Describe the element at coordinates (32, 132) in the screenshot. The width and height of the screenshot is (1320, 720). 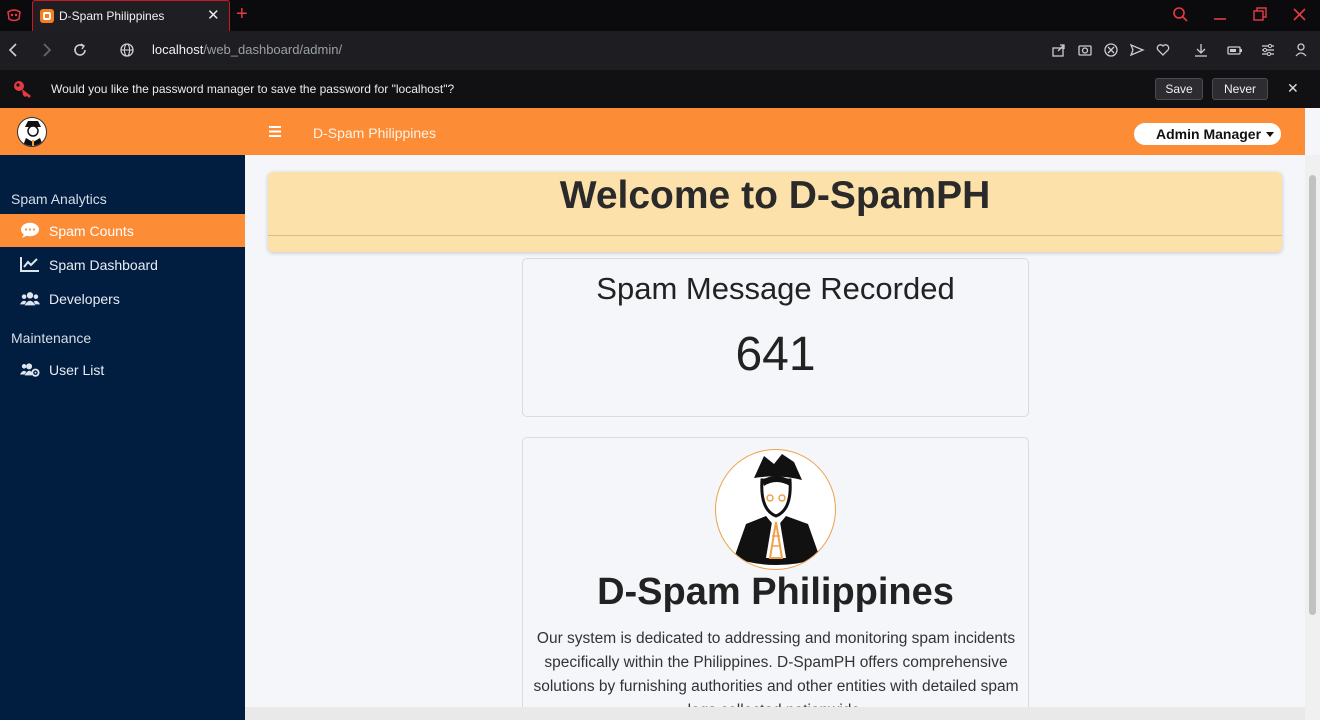
I see `brand-logo` at that location.